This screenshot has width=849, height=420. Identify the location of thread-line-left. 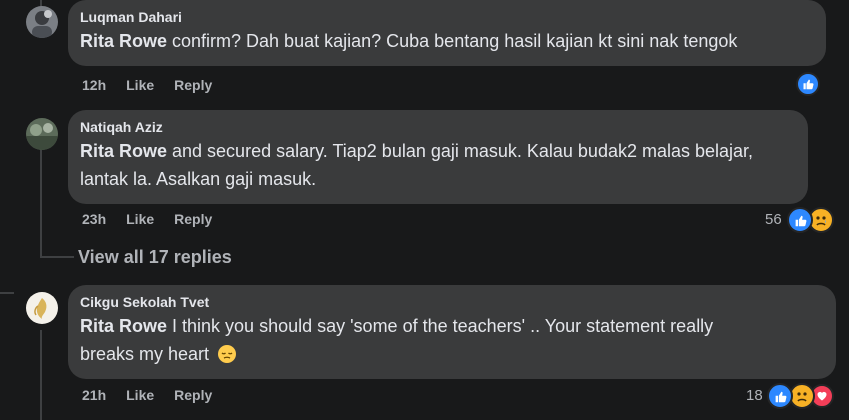
(7, 293).